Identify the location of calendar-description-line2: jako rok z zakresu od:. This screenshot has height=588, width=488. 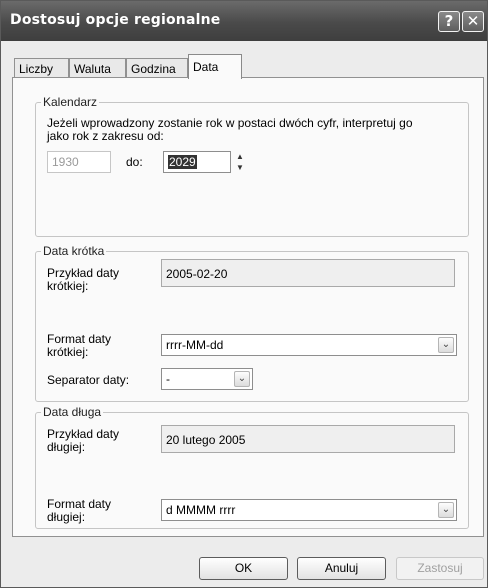
(105, 136).